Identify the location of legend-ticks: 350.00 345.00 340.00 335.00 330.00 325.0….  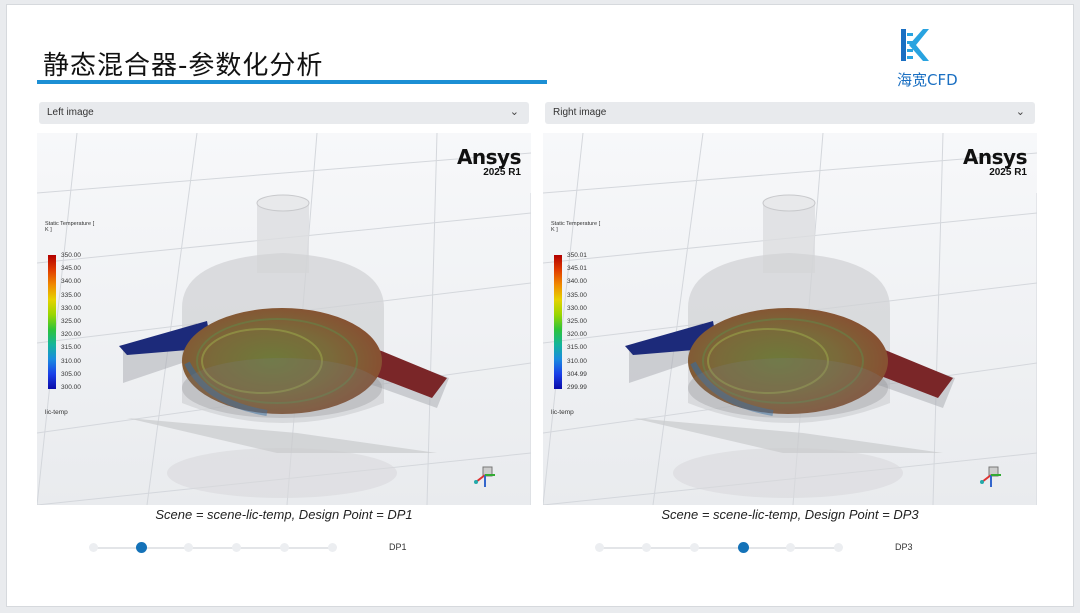
(71, 324).